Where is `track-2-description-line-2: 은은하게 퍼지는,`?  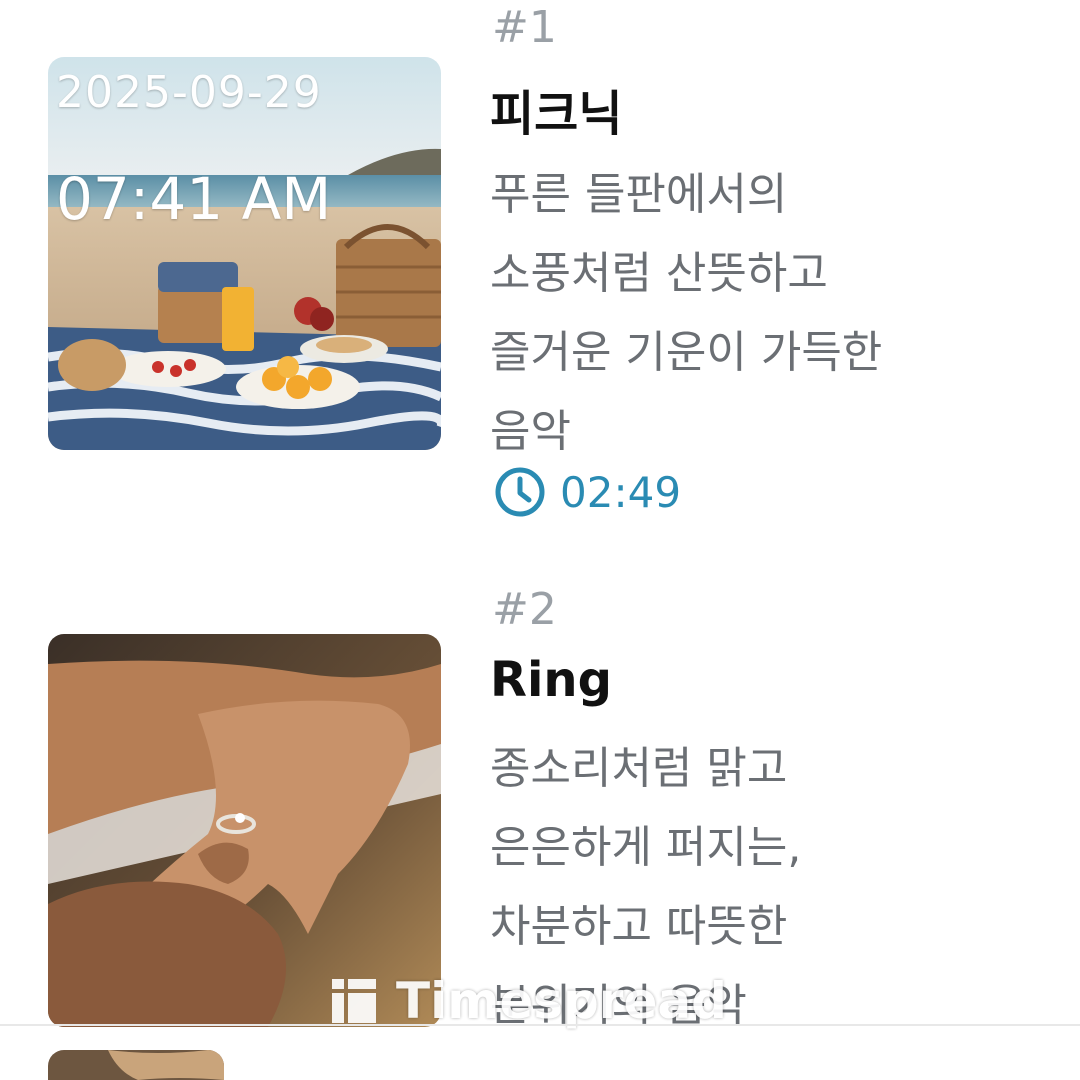
track-2-description-line-2: 은은하게 퍼지는, is located at coordinates (646, 847).